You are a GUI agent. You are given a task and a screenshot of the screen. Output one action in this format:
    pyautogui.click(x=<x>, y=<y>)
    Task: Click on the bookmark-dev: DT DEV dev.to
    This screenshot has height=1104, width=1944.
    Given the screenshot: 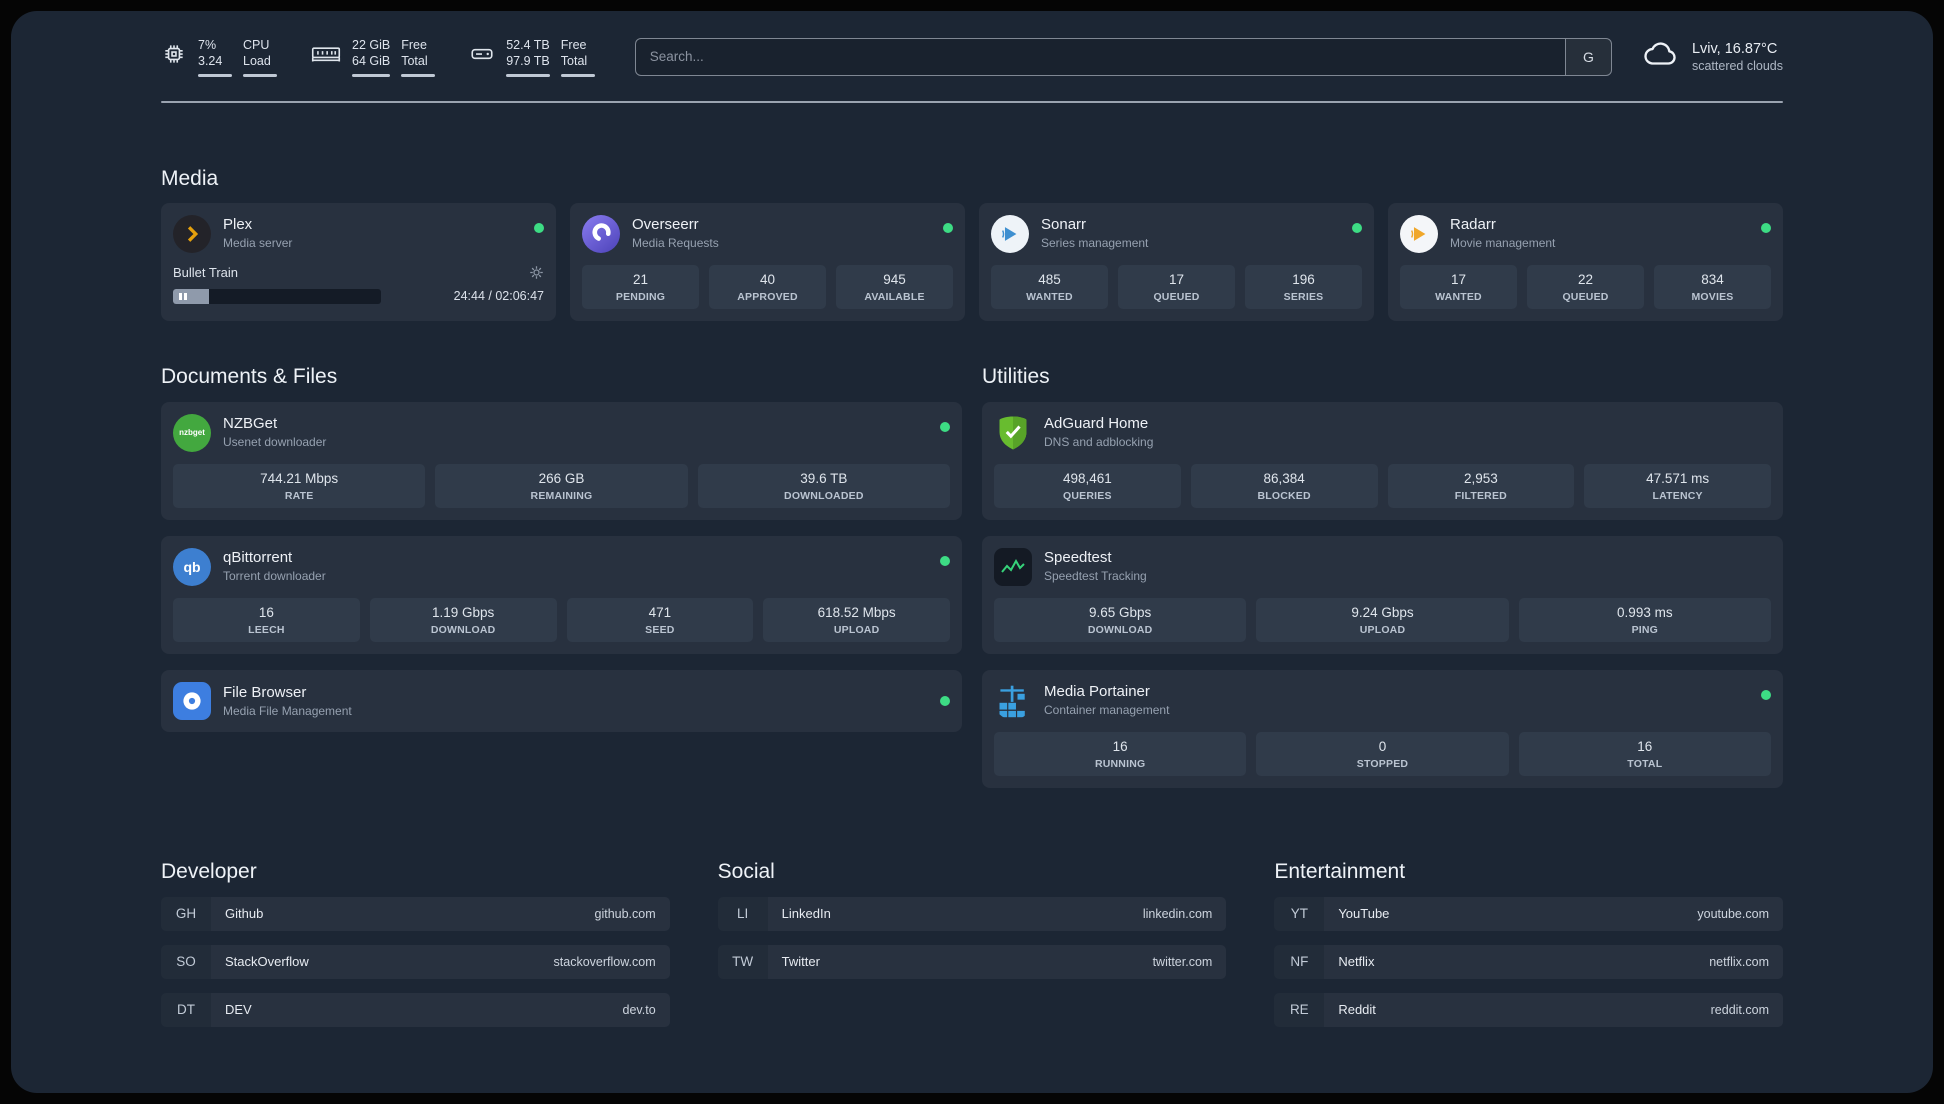 What is the action you would take?
    pyautogui.click(x=415, y=1009)
    